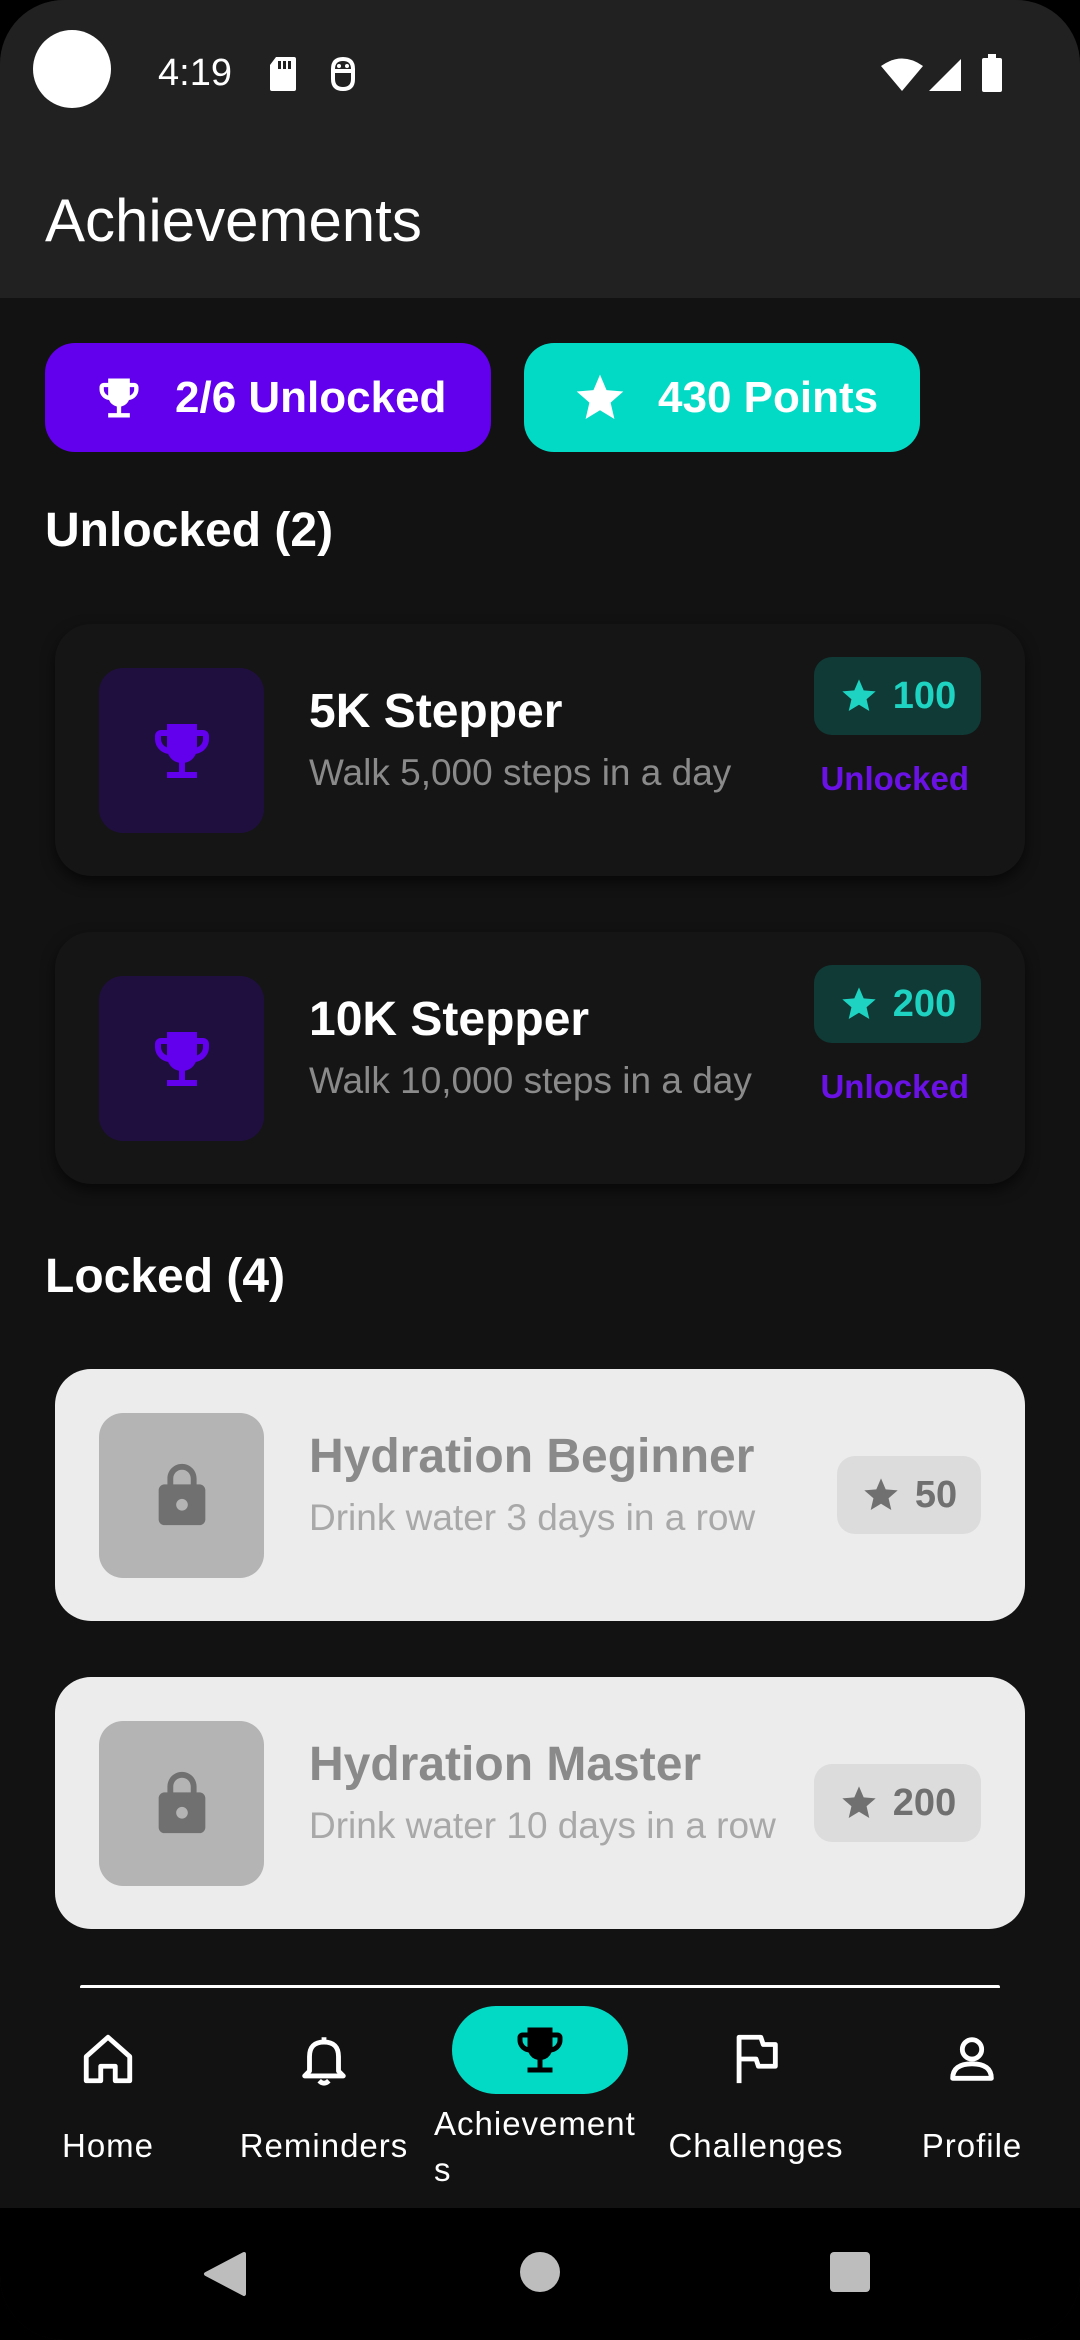 The height and width of the screenshot is (2340, 1080). What do you see at coordinates (768, 397) in the screenshot?
I see `points-summary-label: 430 Points` at bounding box center [768, 397].